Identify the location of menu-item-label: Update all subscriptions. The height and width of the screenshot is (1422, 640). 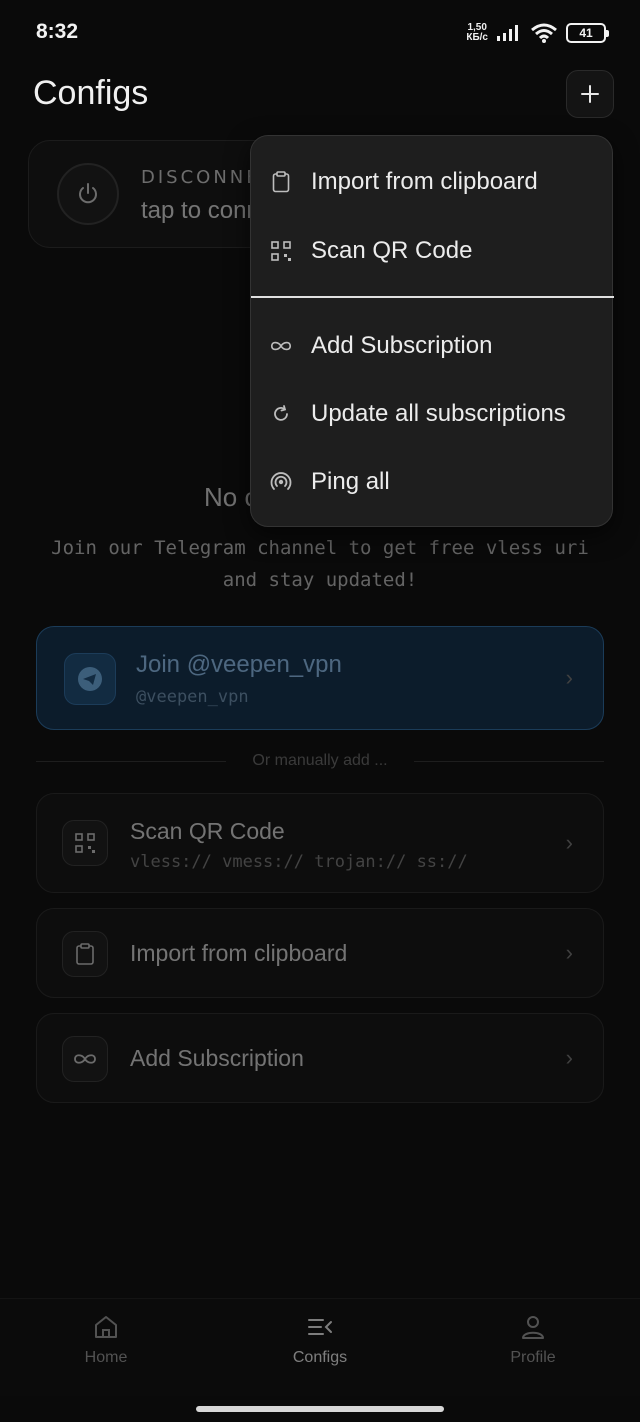
(438, 413).